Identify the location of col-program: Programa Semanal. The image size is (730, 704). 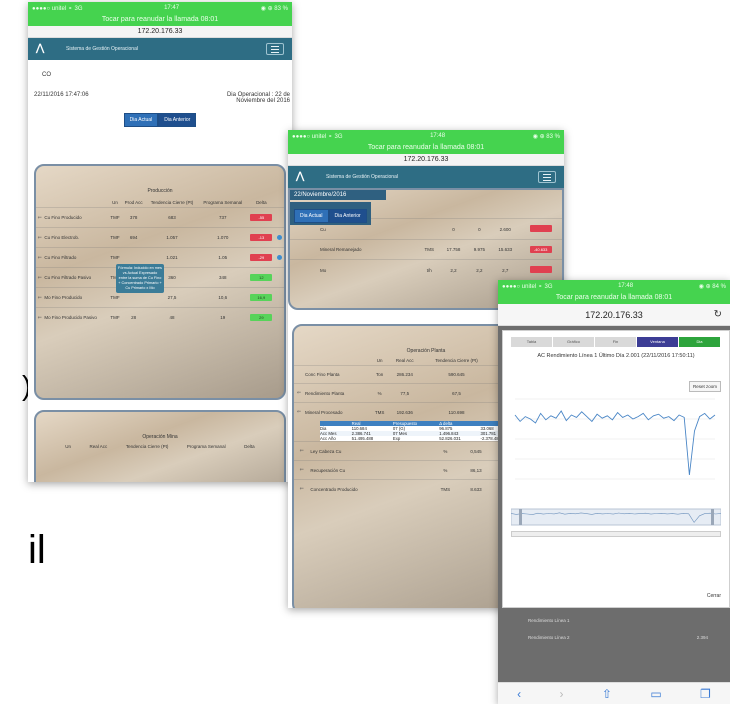
(206, 446).